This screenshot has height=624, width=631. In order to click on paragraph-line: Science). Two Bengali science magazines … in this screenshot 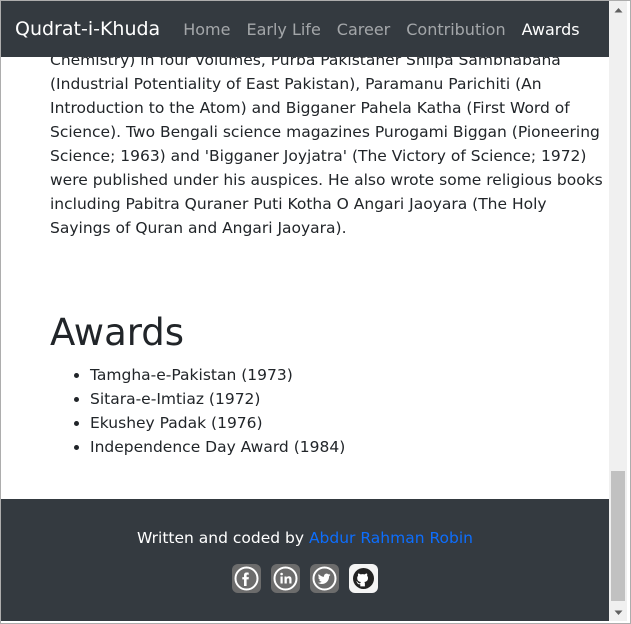, I will do `click(325, 132)`.